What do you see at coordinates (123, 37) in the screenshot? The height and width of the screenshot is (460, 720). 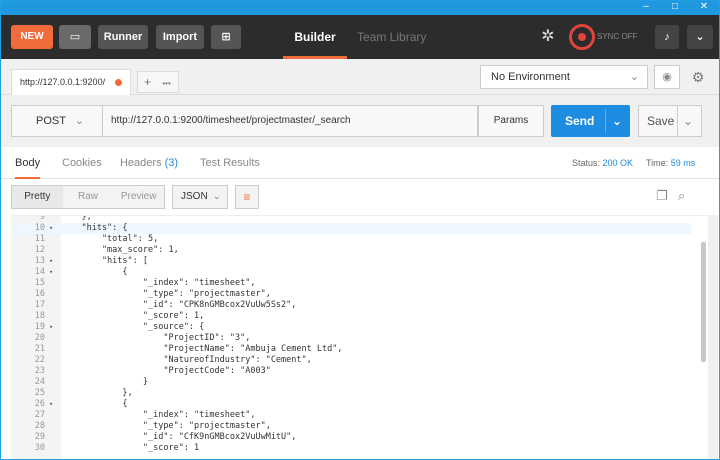 I see `runner-button: Runner` at bounding box center [123, 37].